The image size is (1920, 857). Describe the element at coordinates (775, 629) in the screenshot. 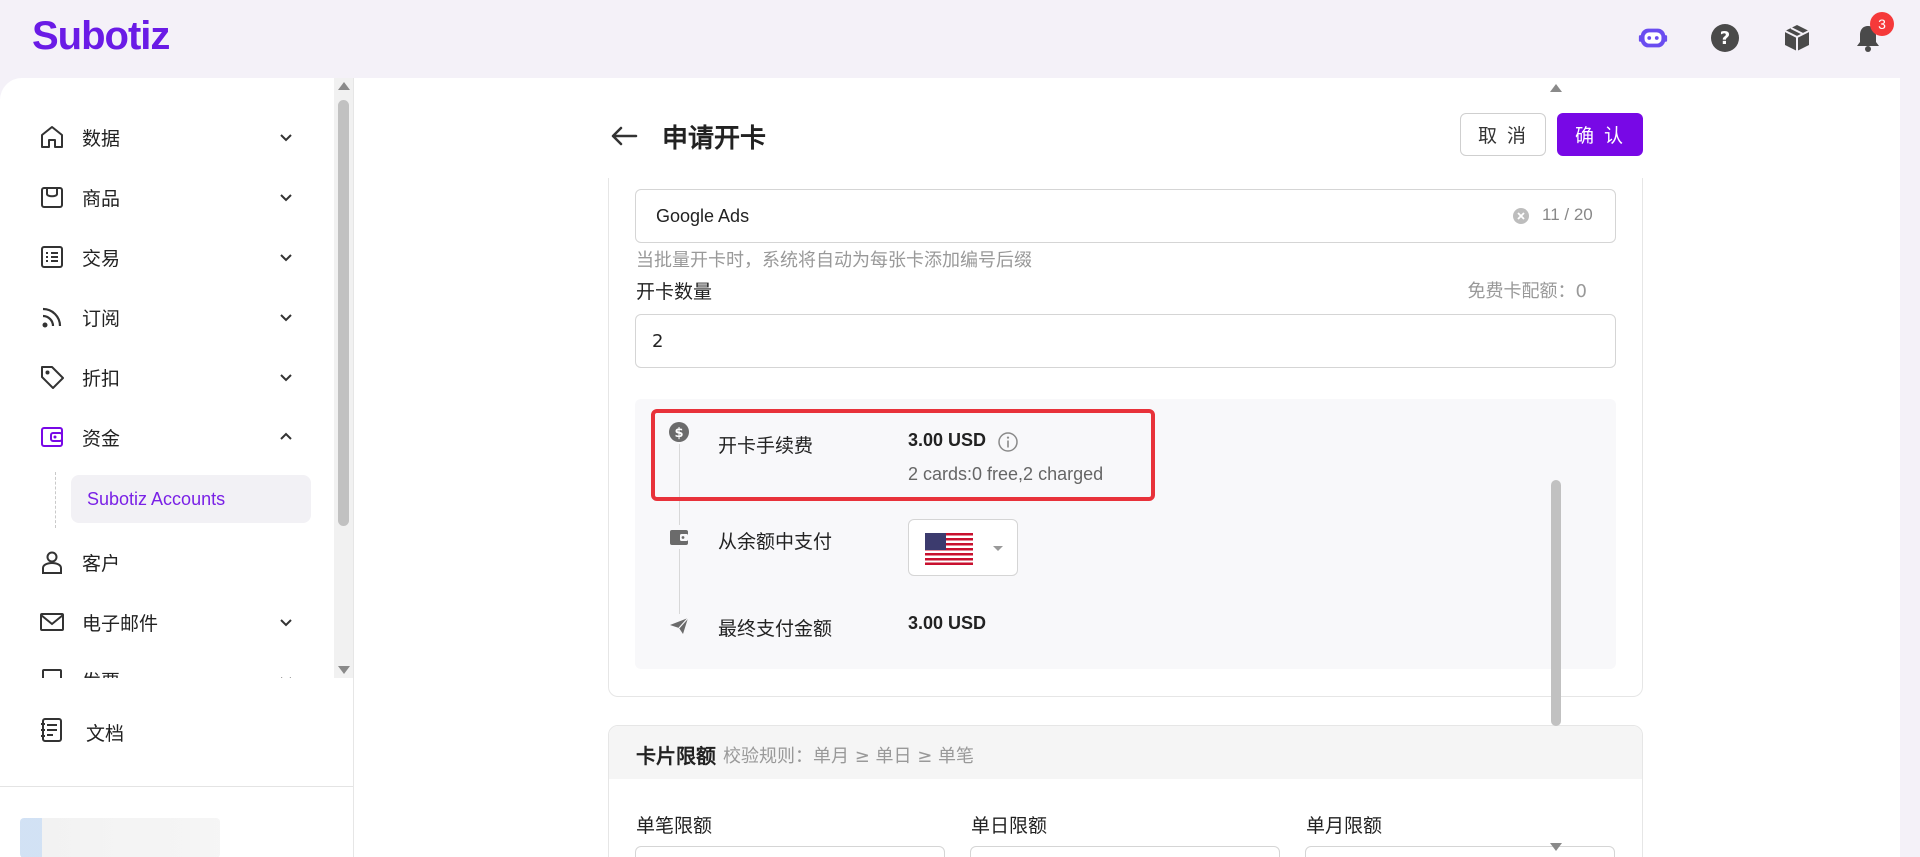

I see `final-amount-label: 最终支付金额` at that location.